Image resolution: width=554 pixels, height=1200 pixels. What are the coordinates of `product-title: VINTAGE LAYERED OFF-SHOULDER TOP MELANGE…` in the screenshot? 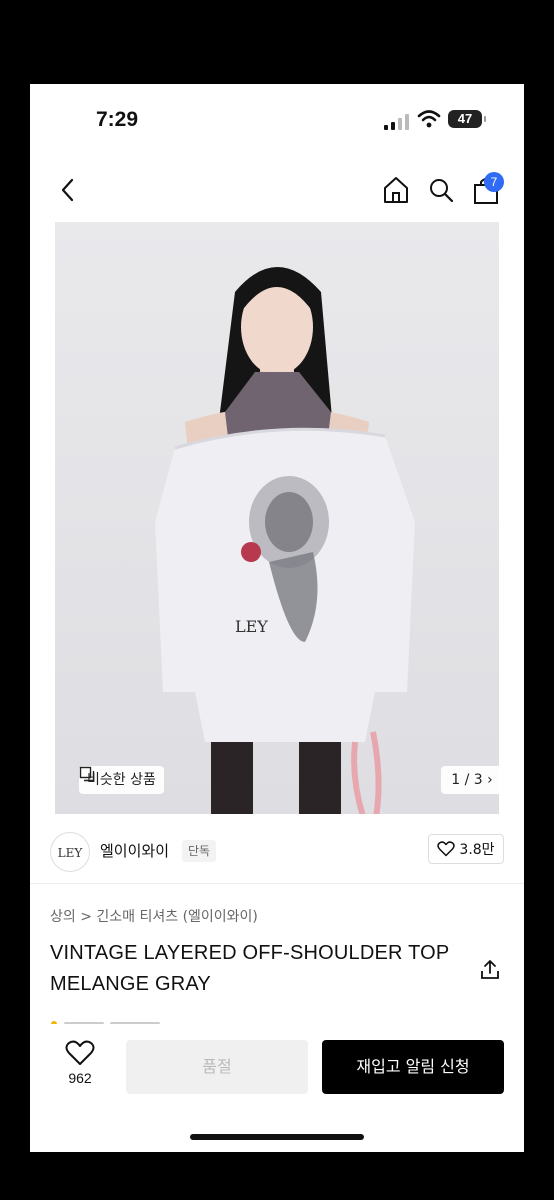 It's located at (250, 968).